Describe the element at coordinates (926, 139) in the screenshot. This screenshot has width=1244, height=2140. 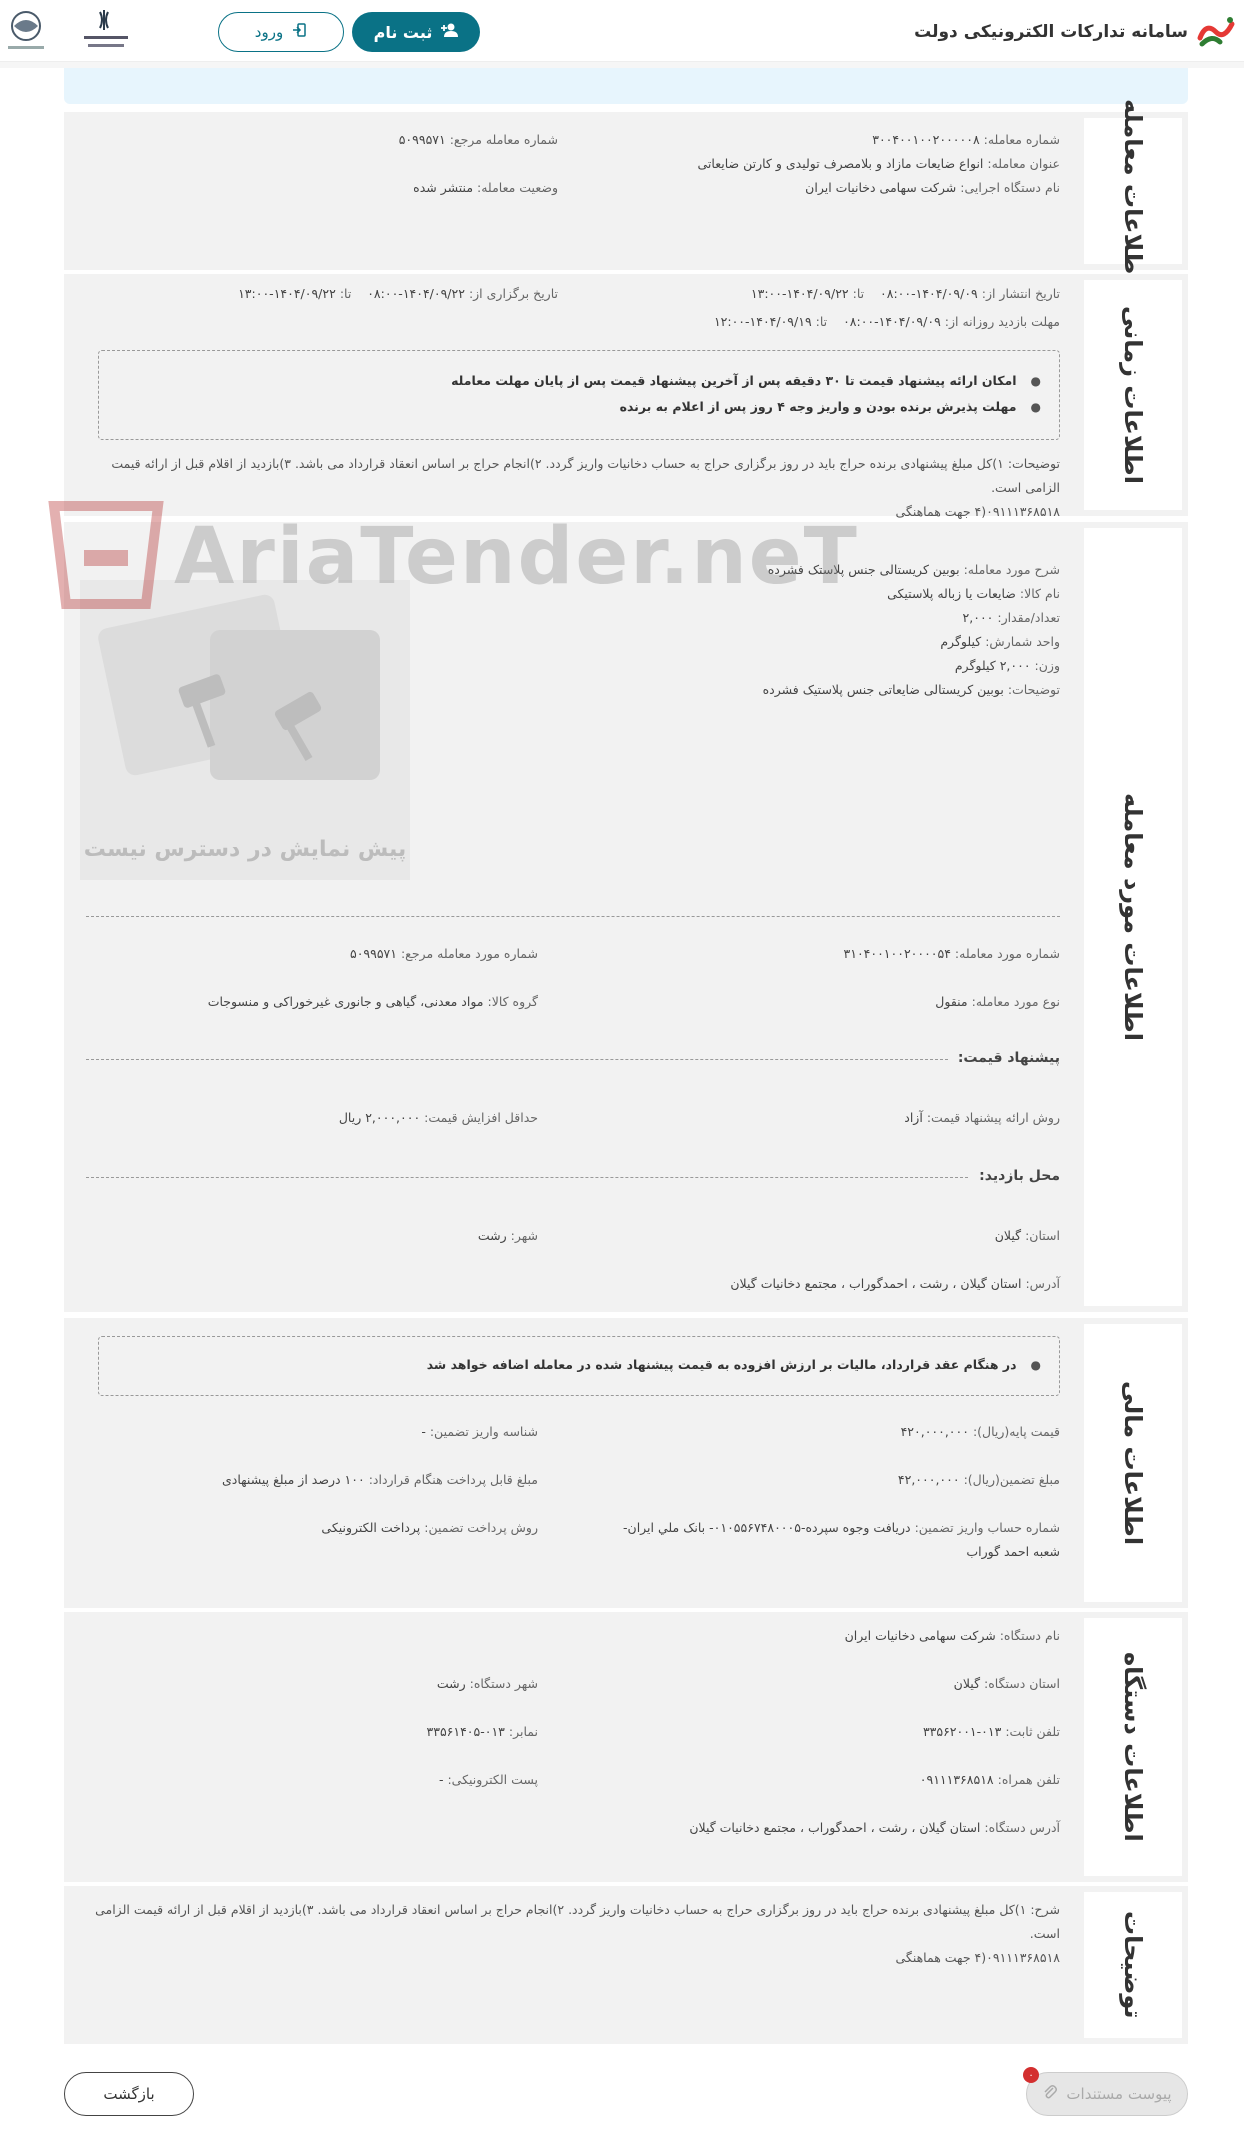
I see `deal-number-value: ۳۰۰۴۰۰۱۰۰۲۰۰۰۰۰۸` at that location.